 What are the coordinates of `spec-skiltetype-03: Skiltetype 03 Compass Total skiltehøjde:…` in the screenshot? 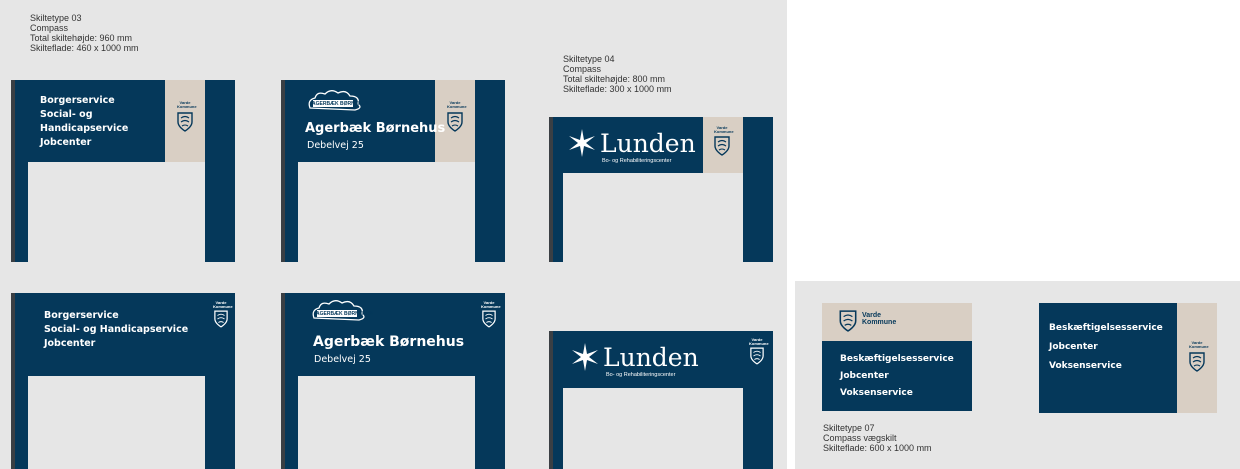 It's located at (84, 33).